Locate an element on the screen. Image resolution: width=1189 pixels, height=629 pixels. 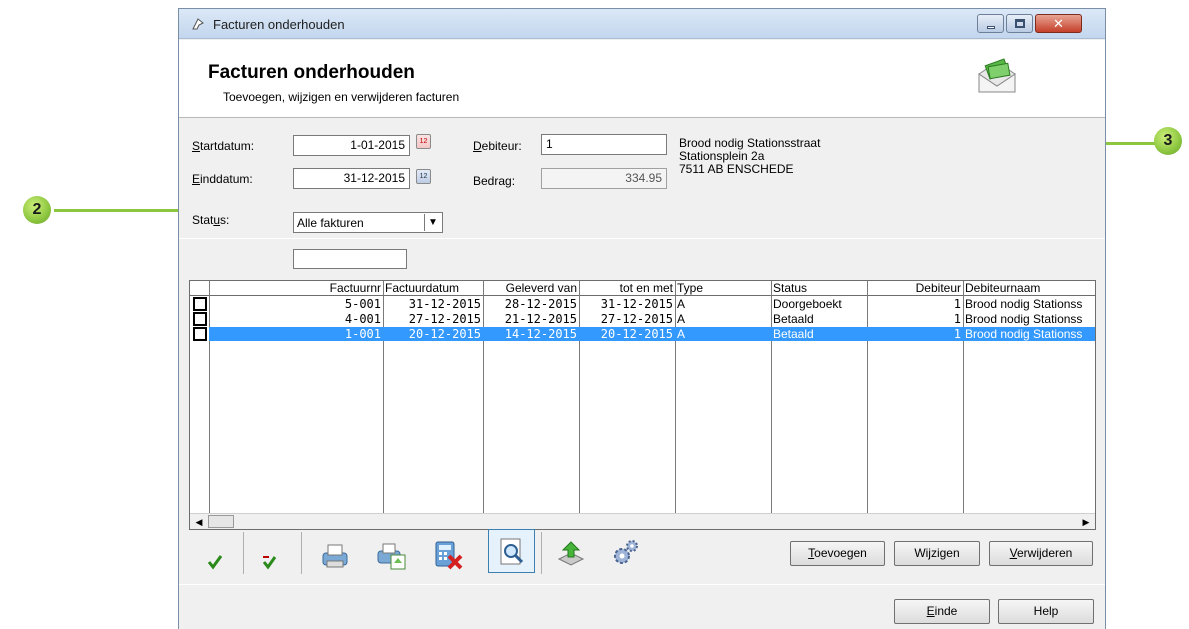
column-header-factuurnr: Factuurnr is located at coordinates (296, 288).